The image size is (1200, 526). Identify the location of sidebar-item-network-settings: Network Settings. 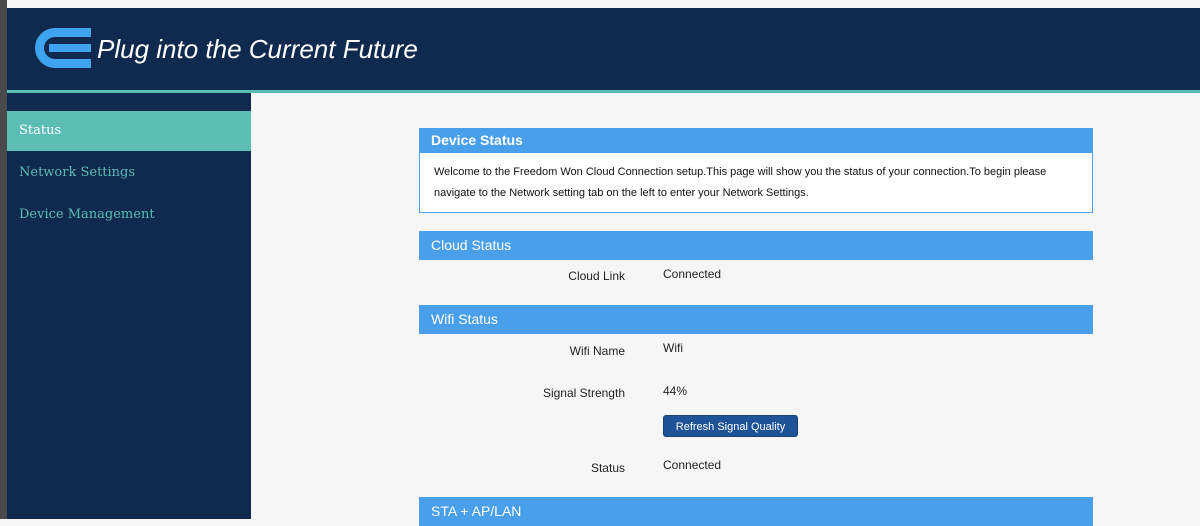
(129, 173).